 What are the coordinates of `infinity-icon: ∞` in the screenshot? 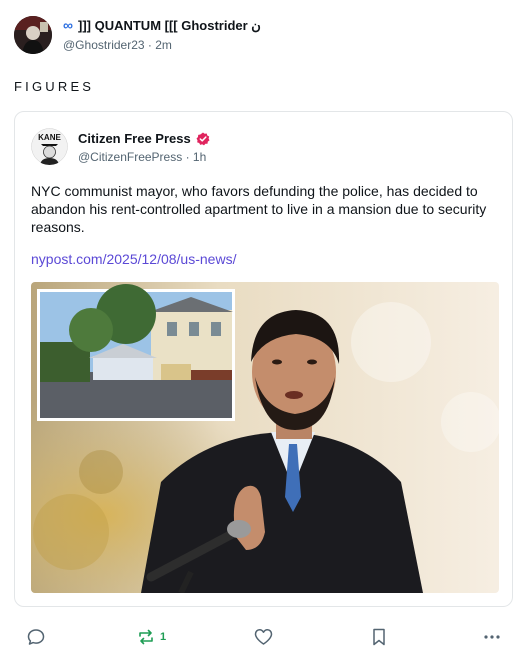 It's located at (68, 25).